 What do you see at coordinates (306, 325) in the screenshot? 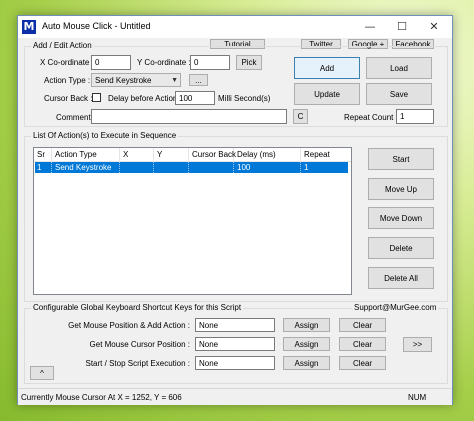
I see `assign-button-add-action: Assign` at bounding box center [306, 325].